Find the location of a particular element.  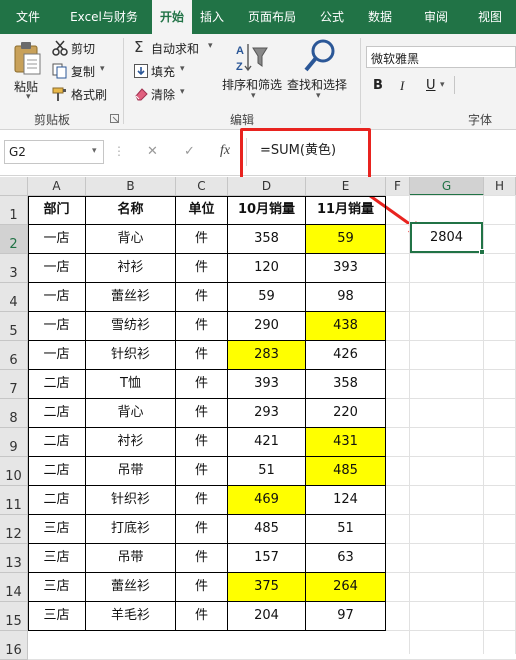

oct-sales-cell: 375 is located at coordinates (267, 587).